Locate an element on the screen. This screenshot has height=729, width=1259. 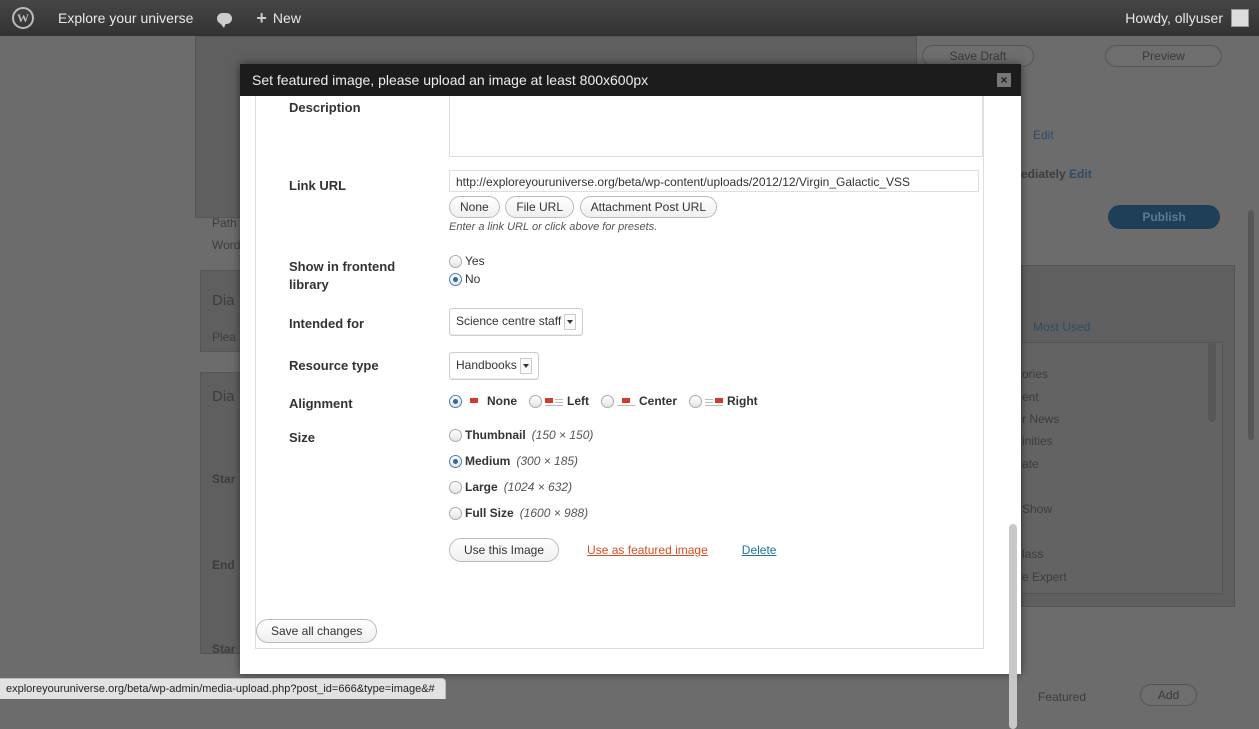
bg-path-label: Path is located at coordinates (224, 223).